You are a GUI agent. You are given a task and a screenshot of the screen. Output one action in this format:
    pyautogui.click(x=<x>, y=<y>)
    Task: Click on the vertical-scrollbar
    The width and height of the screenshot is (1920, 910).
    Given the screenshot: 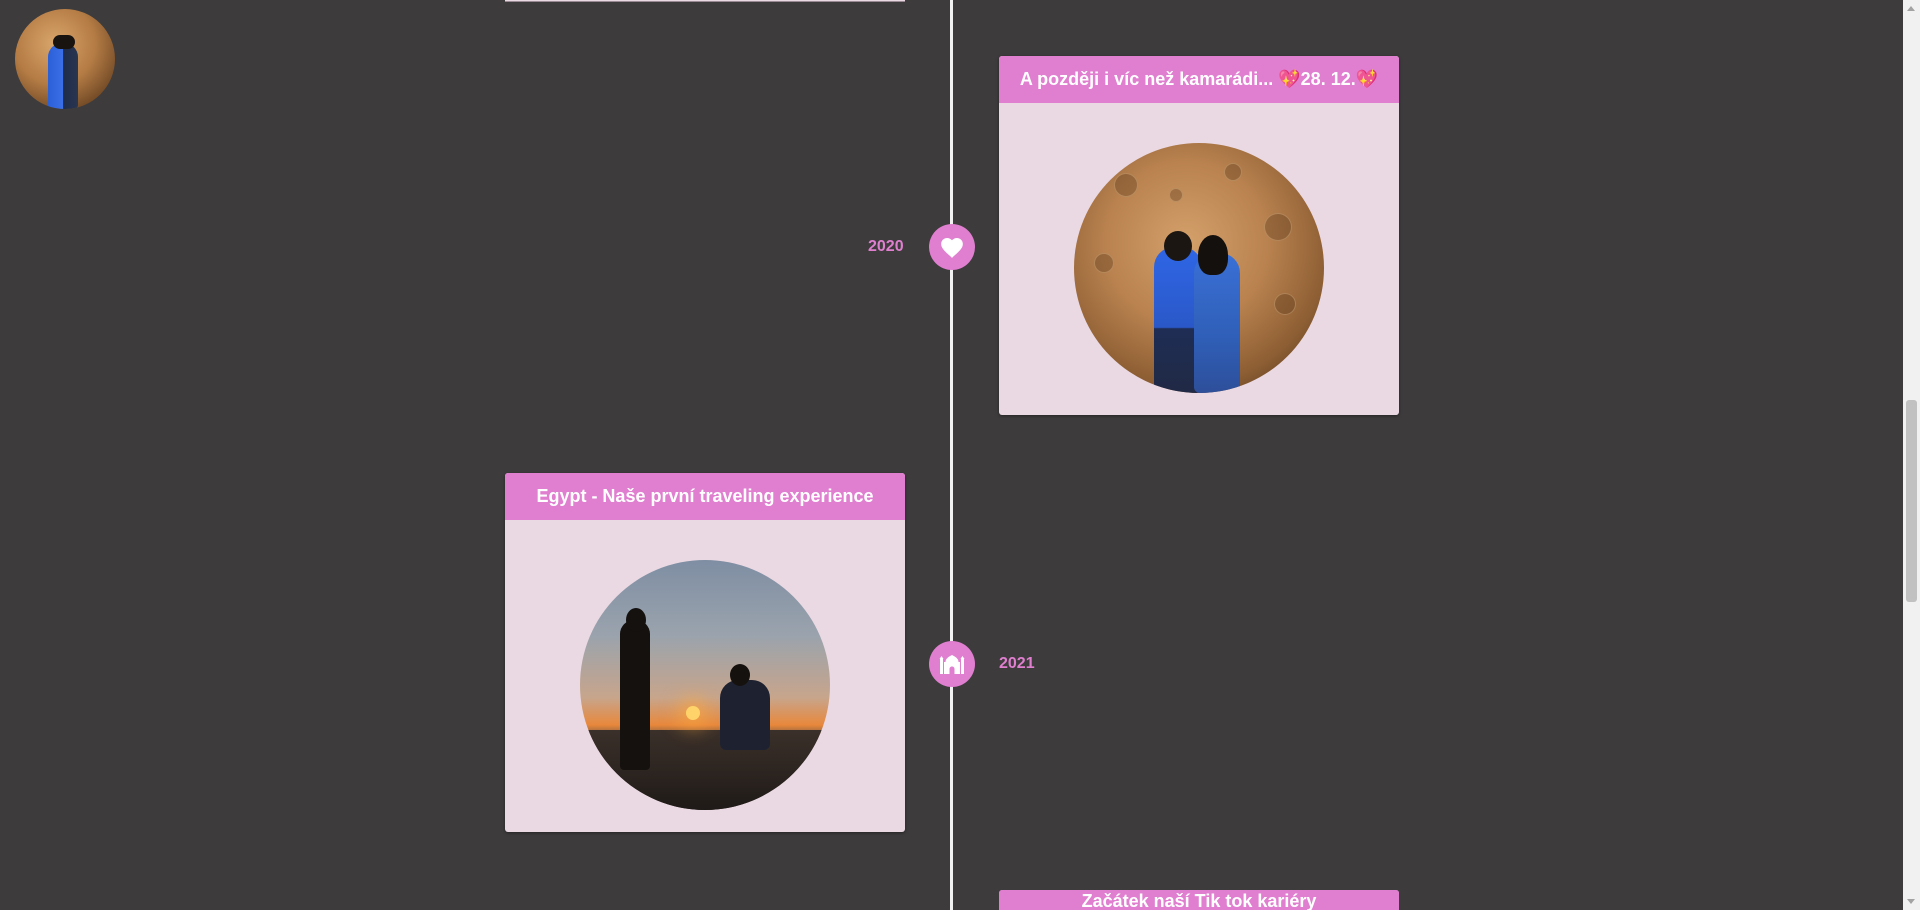 What is the action you would take?
    pyautogui.click(x=1911, y=455)
    